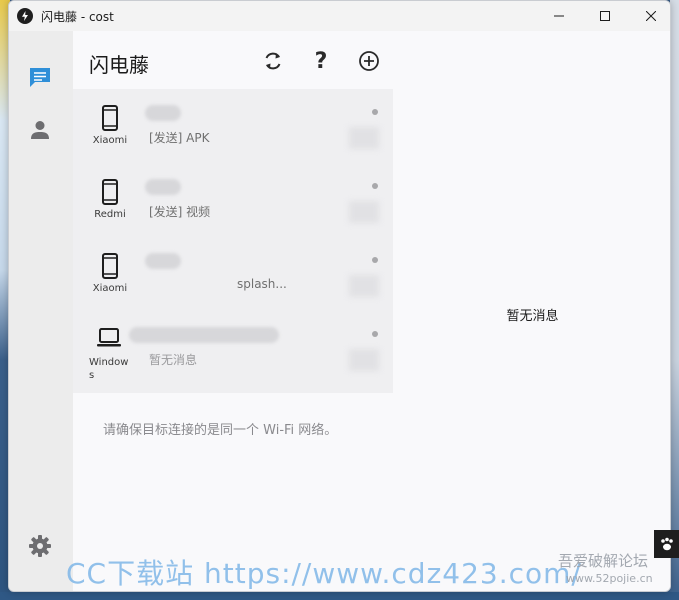  I want to click on device-list-item: Redmi [发送] 视频, so click(233, 200).